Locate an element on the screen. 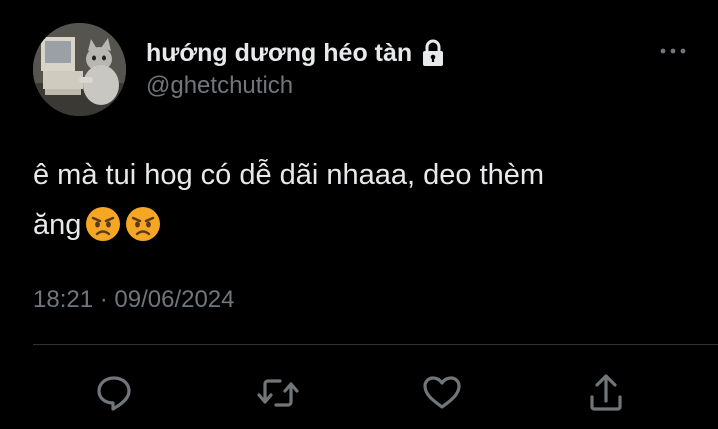  tweet-timestamp: 18:21 · 09/06/2024 is located at coordinates (134, 300).